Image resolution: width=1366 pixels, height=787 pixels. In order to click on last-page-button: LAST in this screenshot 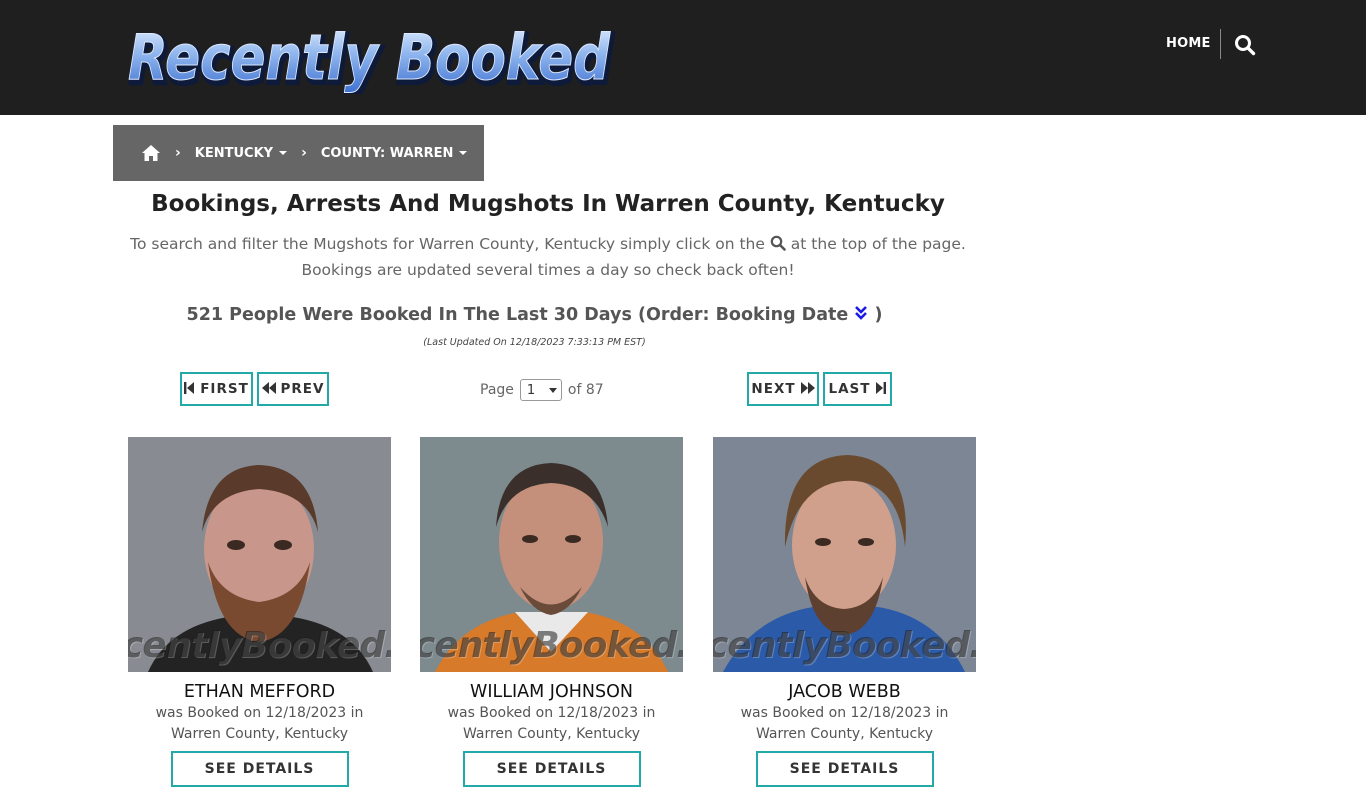, I will do `click(857, 389)`.